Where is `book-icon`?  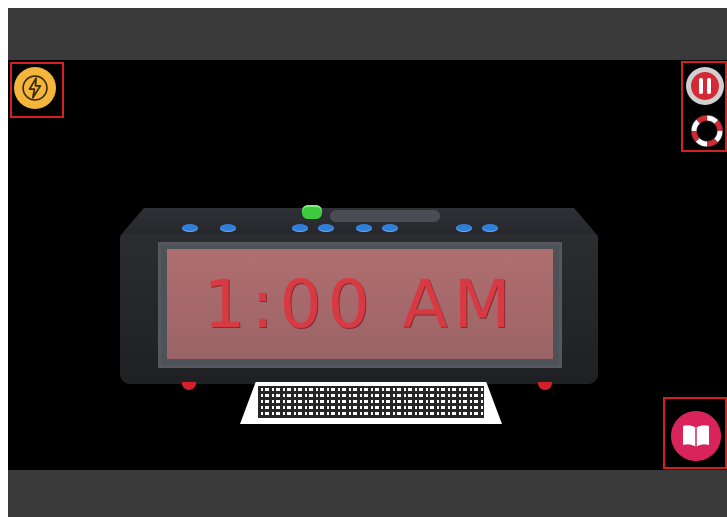
book-icon is located at coordinates (696, 436).